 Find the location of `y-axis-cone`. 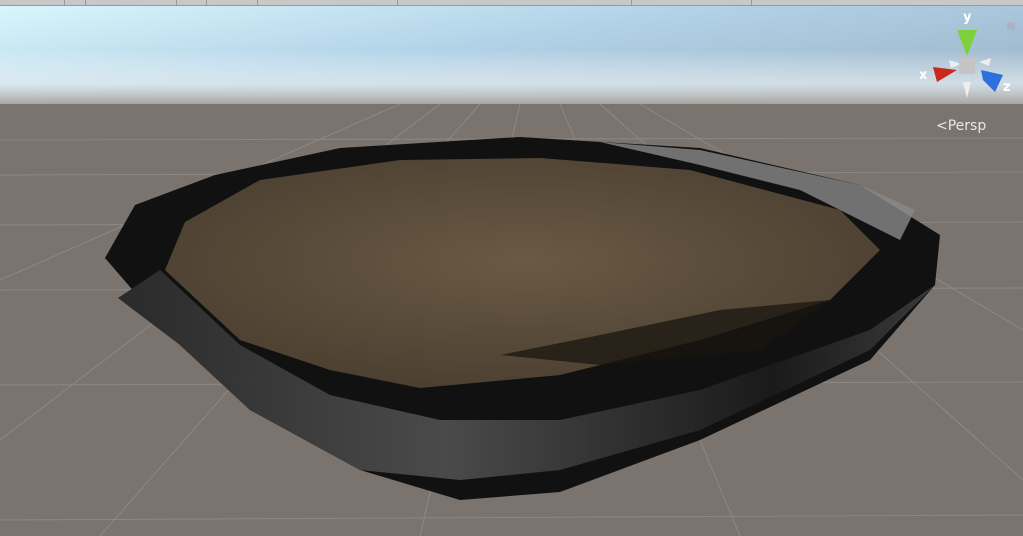

y-axis-cone is located at coordinates (967, 43).